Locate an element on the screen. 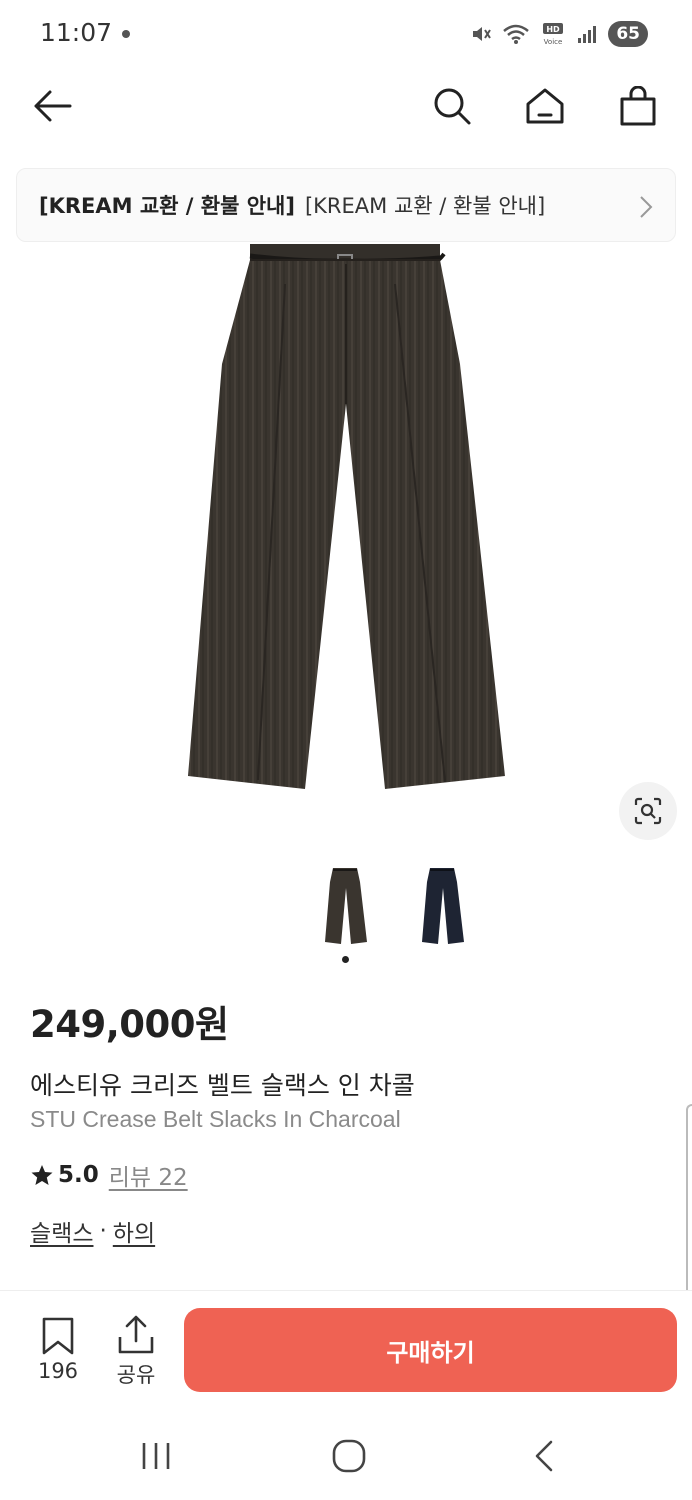 The height and width of the screenshot is (1500, 692). scroll-edge-indicator is located at coordinates (689, 1209).